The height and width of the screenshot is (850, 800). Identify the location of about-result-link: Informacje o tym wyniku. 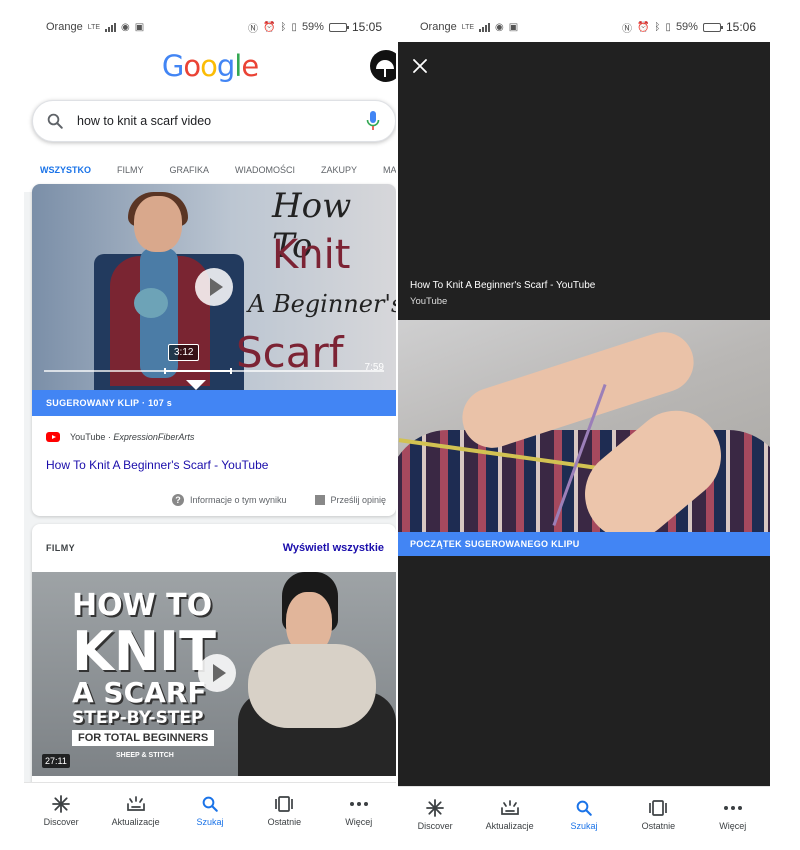
(238, 500).